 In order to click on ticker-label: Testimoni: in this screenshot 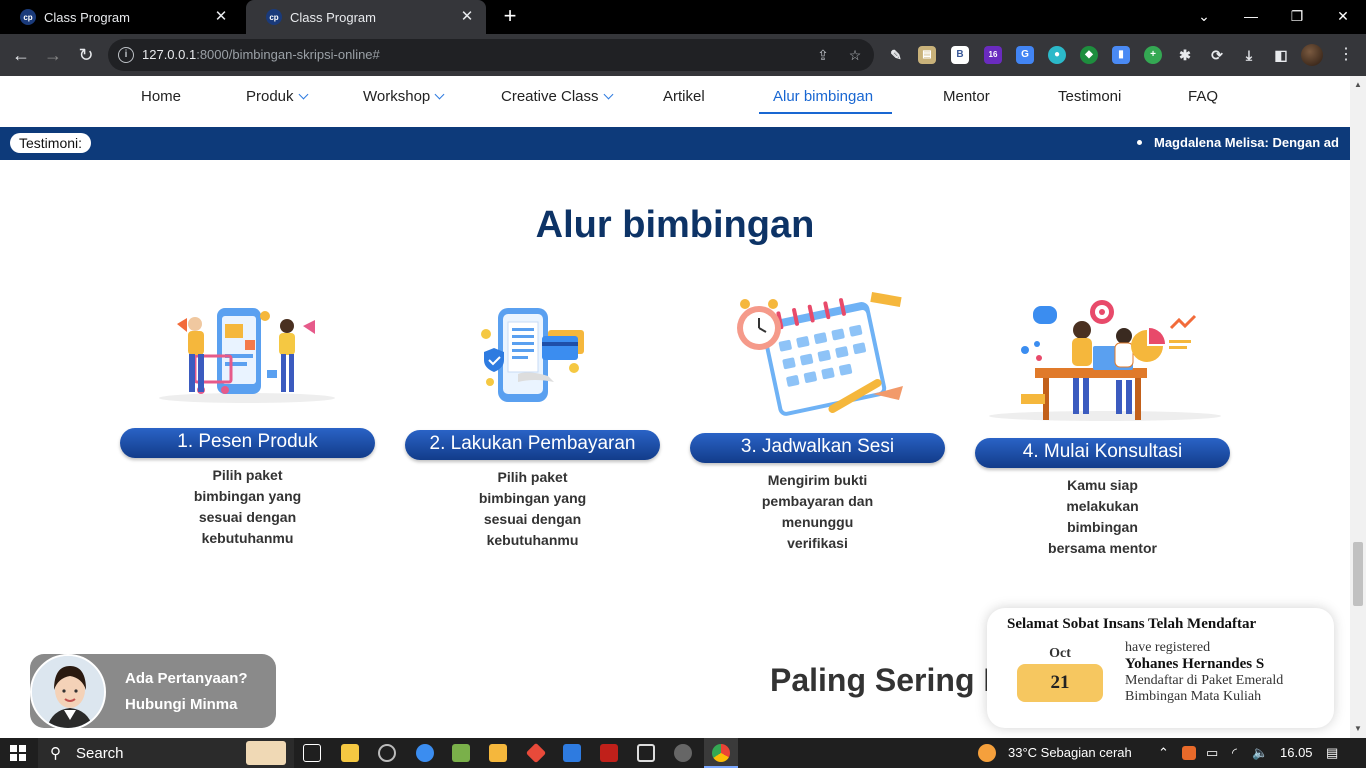, I will do `click(51, 143)`.